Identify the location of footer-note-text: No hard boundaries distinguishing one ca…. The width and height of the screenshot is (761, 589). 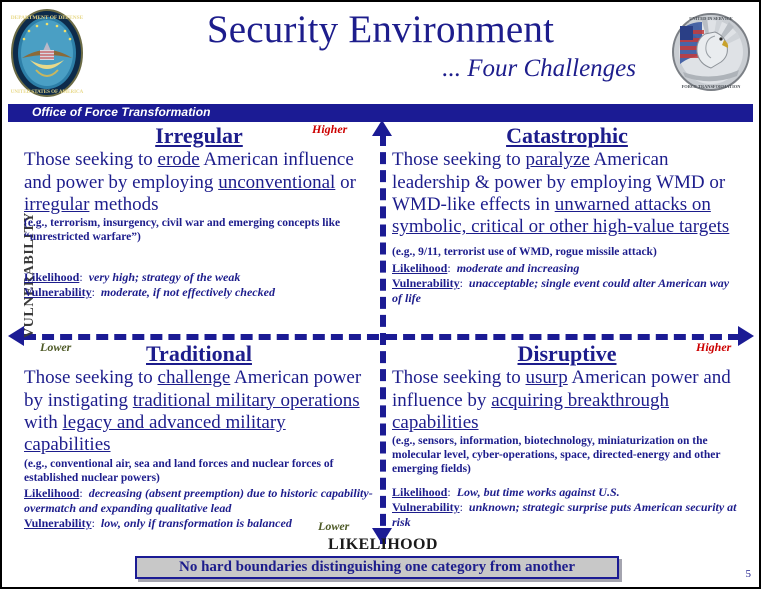
(376, 567).